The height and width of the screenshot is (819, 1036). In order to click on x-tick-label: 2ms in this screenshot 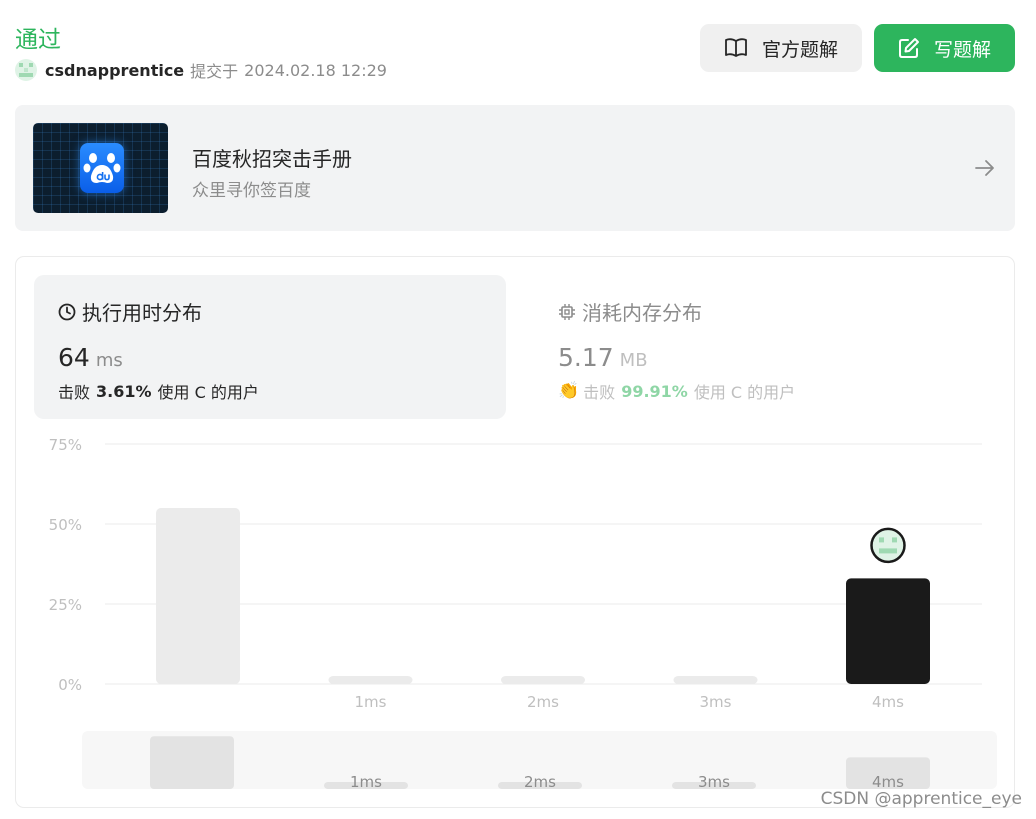, I will do `click(543, 702)`.